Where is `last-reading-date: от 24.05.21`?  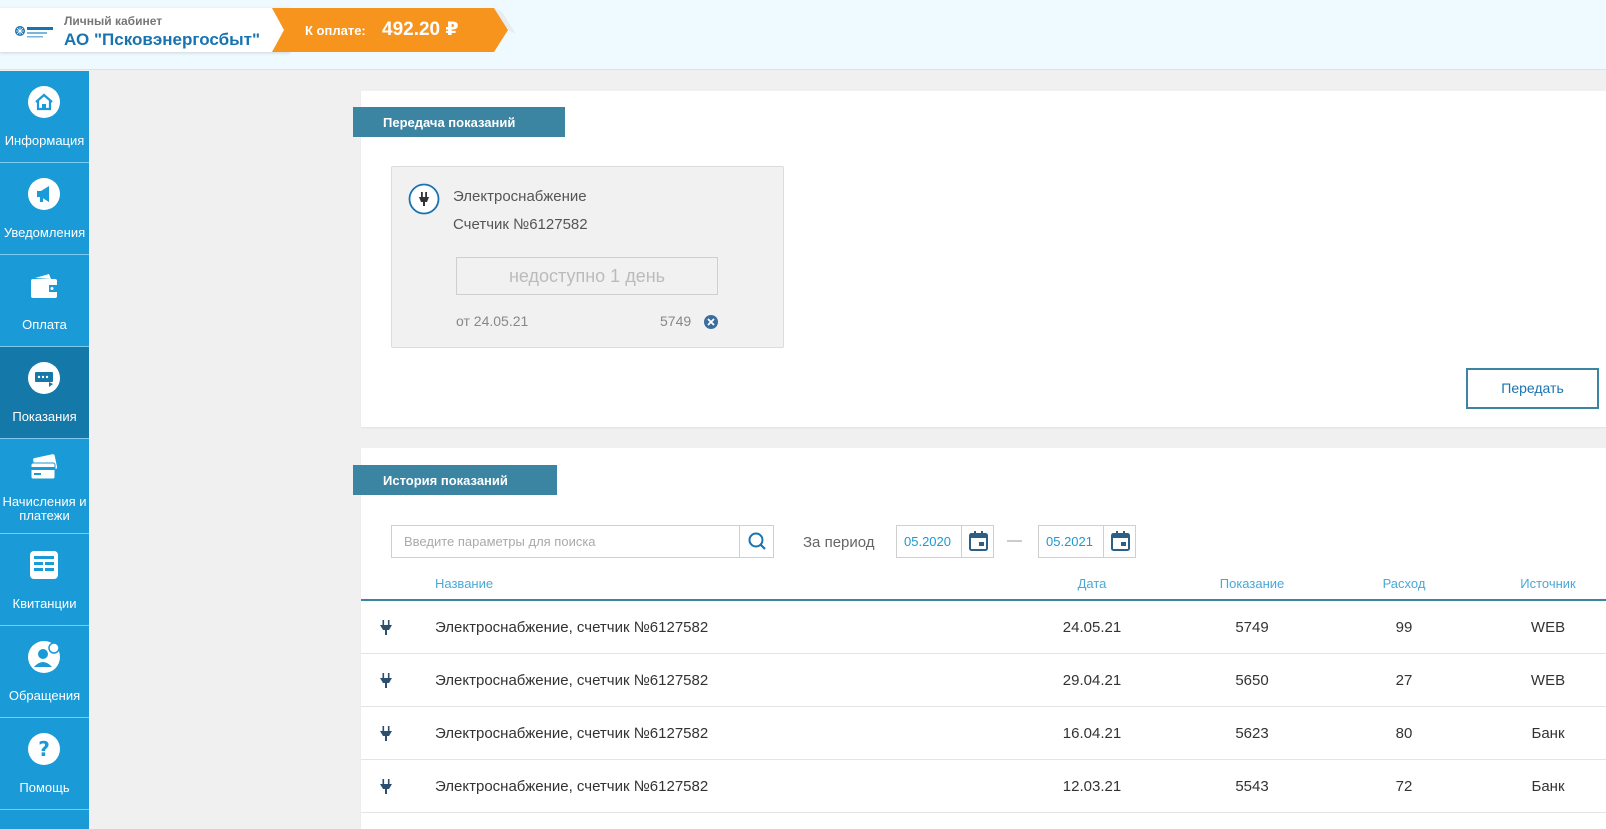
last-reading-date: от 24.05.21 is located at coordinates (492, 321).